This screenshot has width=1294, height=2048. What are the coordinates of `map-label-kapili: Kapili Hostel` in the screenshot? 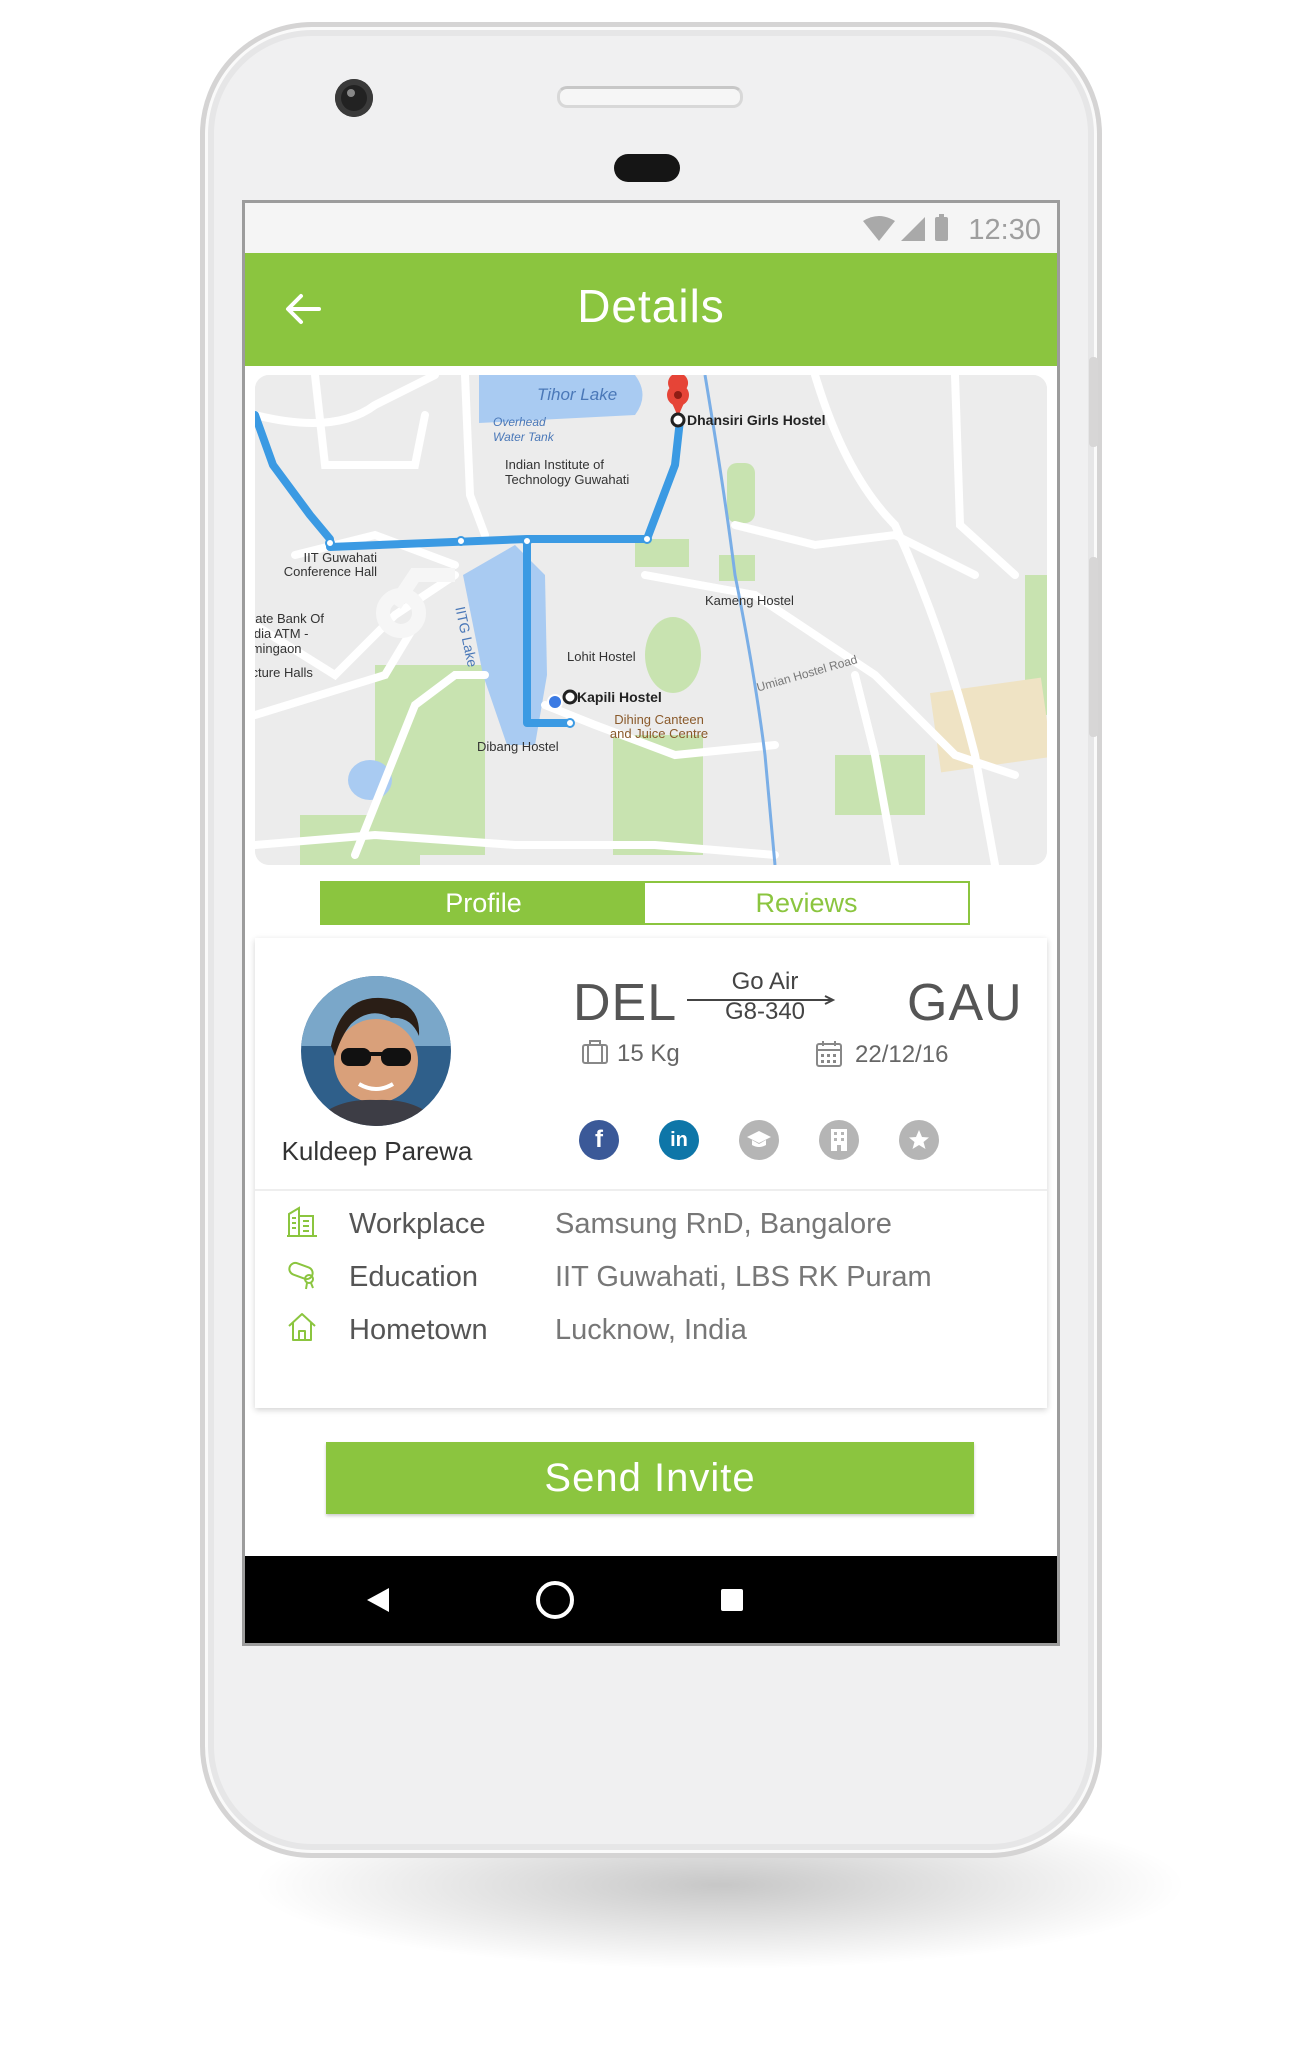 It's located at (619, 697).